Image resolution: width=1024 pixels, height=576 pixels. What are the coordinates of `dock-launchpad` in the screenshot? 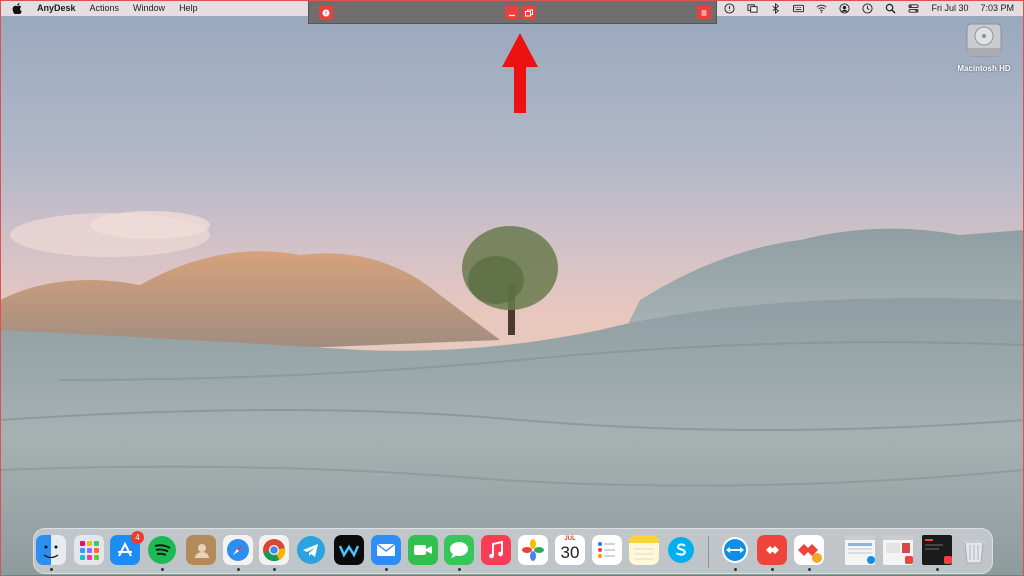 It's located at (89, 550).